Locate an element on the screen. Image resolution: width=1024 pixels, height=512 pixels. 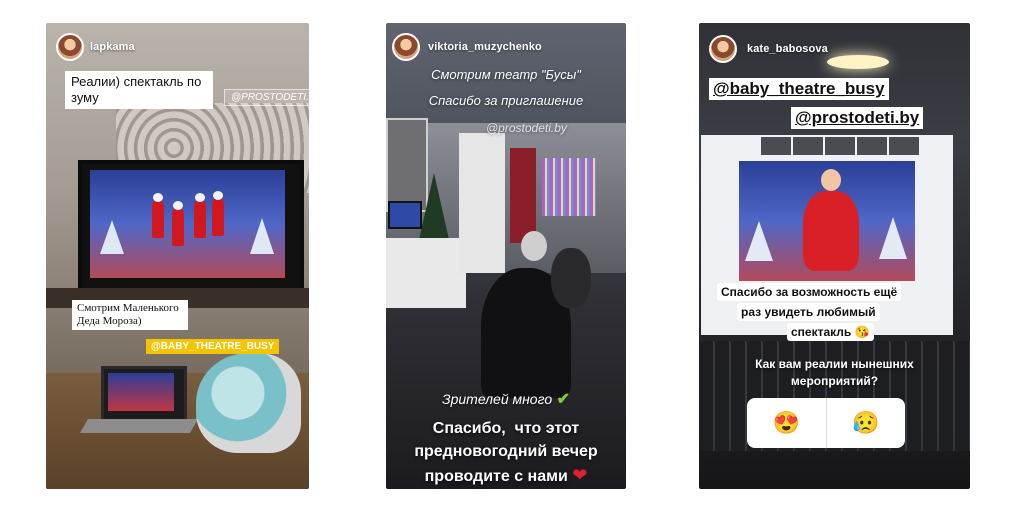
poll-option-heart-eyes: 😍 is located at coordinates (786, 423).